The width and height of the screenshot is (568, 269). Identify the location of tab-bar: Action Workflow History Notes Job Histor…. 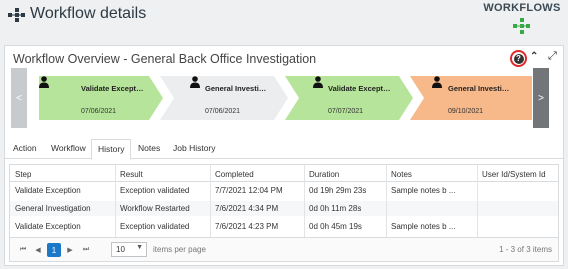
(284, 149).